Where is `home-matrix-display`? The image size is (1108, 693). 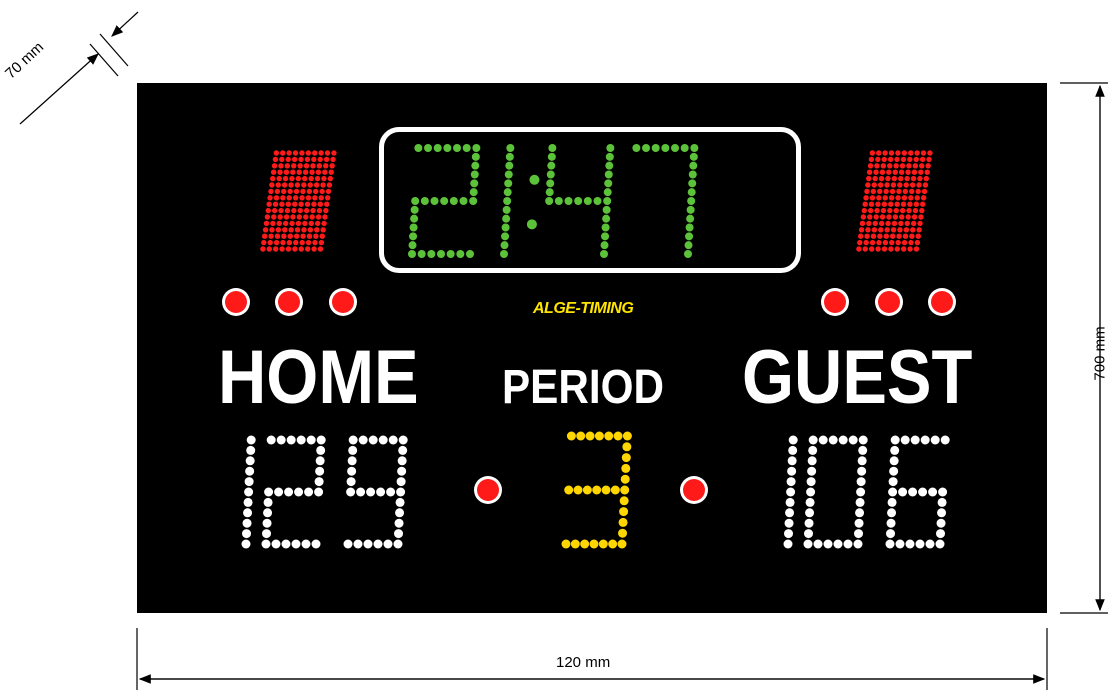
home-matrix-display is located at coordinates (298, 201).